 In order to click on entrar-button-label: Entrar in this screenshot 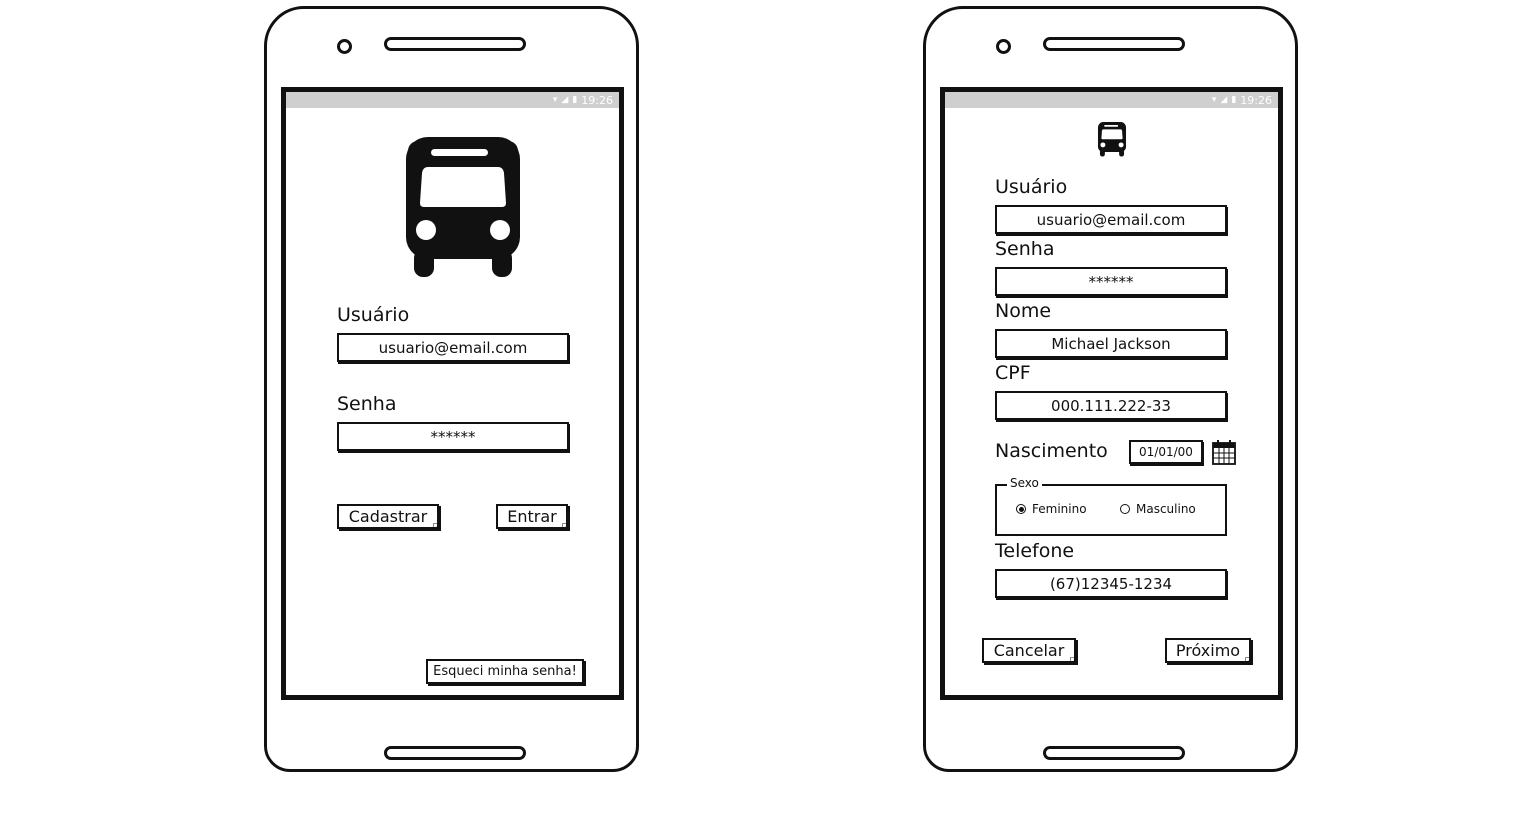, I will do `click(532, 516)`.